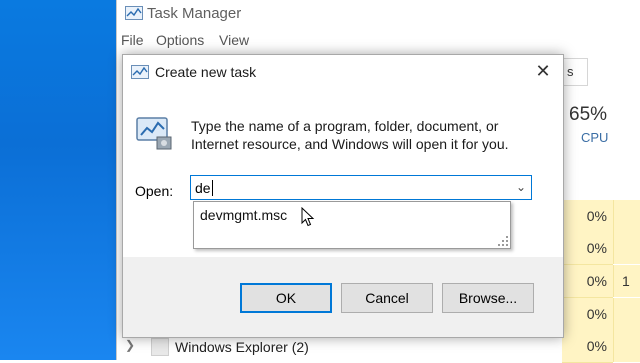 The height and width of the screenshot is (363, 640). I want to click on process-name: Windows Explorer (2), so click(242, 347).